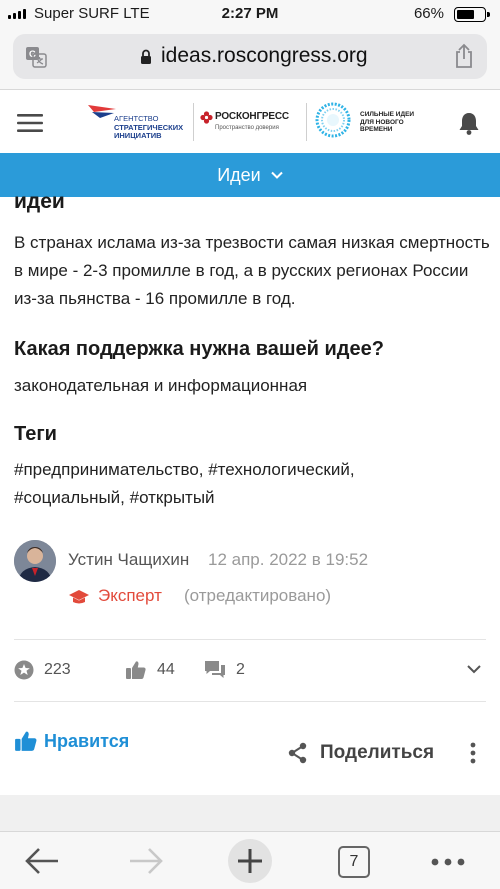 This screenshot has width=500, height=889. Describe the element at coordinates (448, 862) in the screenshot. I see `more-icon` at that location.